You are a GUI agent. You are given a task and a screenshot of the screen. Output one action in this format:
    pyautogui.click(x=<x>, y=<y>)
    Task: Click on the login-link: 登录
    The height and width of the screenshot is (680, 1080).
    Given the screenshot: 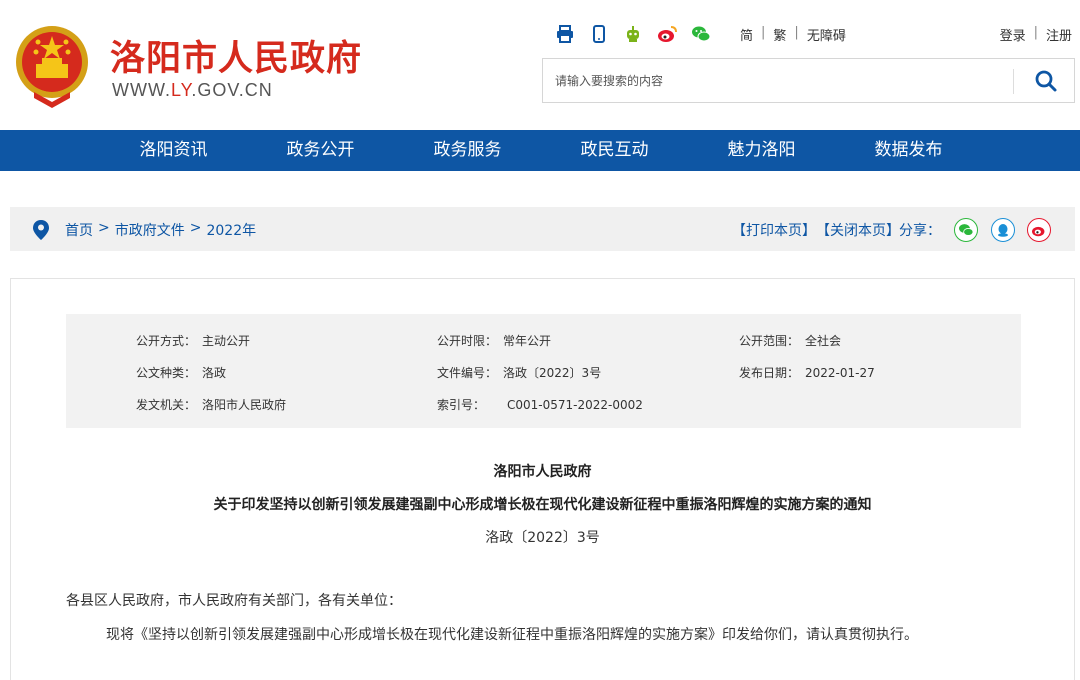 What is the action you would take?
    pyautogui.click(x=1013, y=34)
    